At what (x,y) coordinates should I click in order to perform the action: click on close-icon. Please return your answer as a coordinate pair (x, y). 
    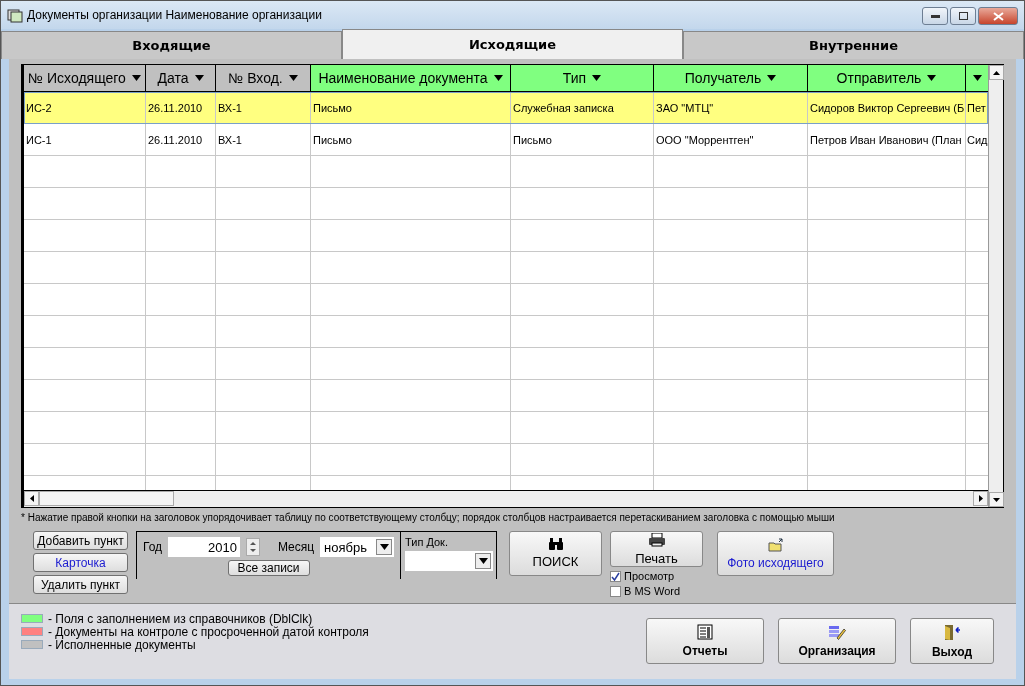
    Looking at the image, I should click on (998, 16).